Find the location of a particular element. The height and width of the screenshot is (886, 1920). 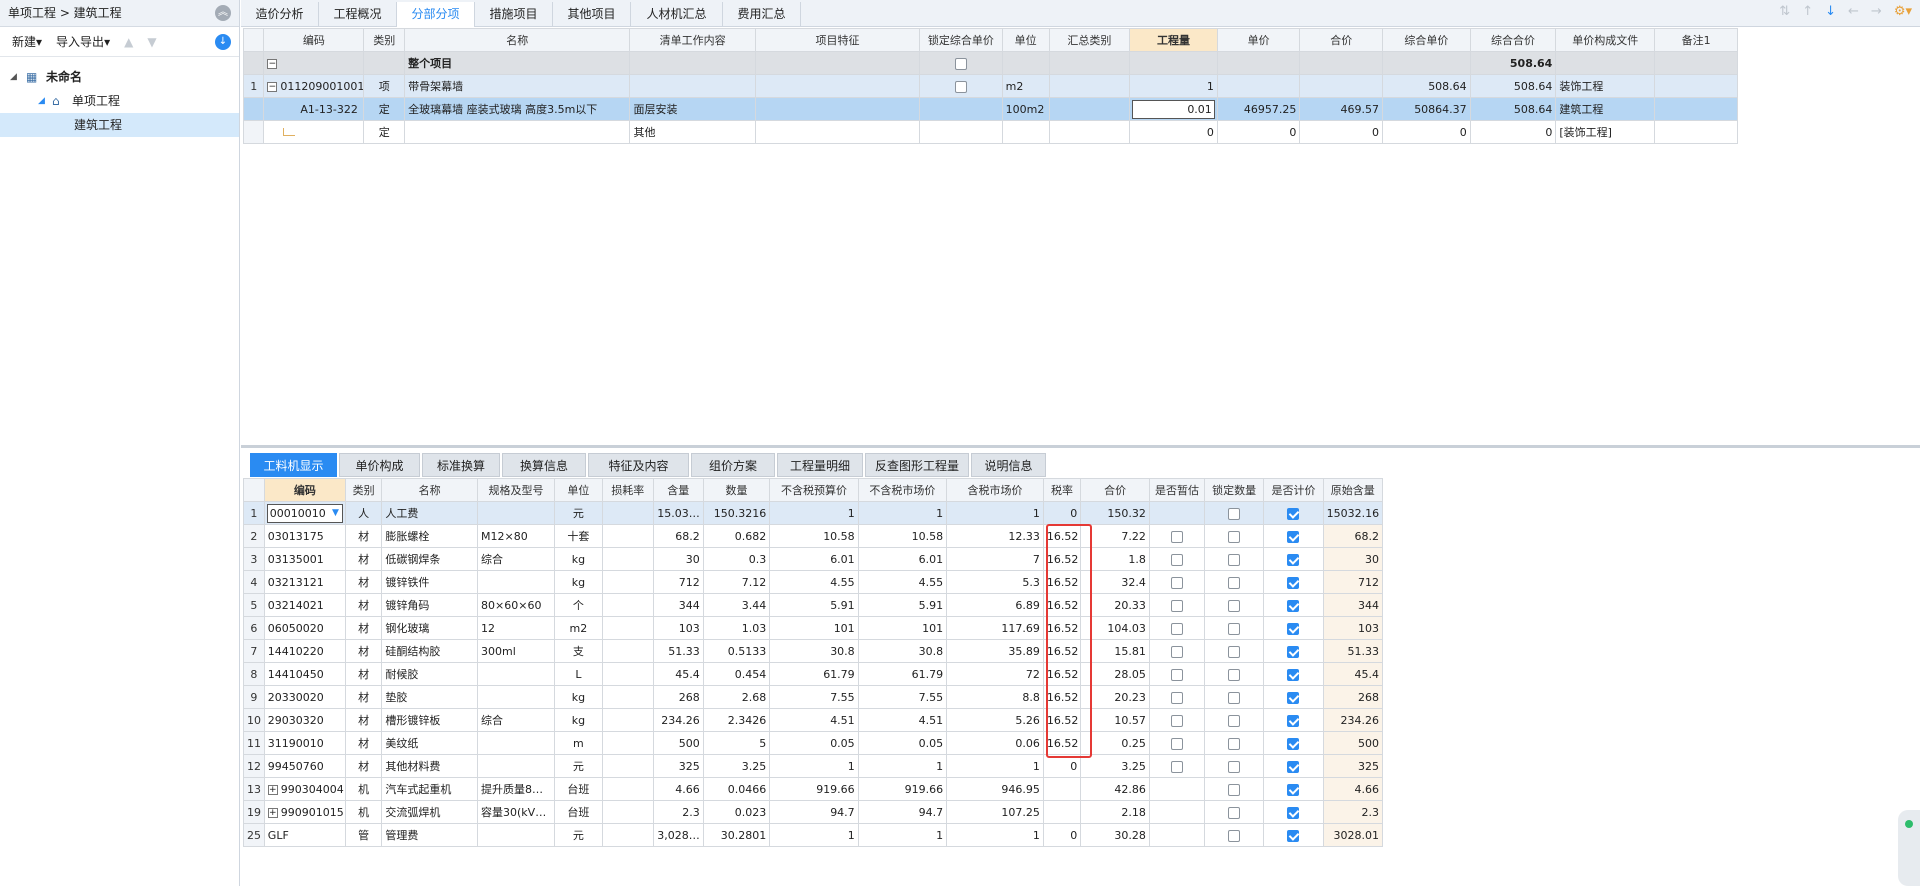

total-cell is located at coordinates (1341, 63).